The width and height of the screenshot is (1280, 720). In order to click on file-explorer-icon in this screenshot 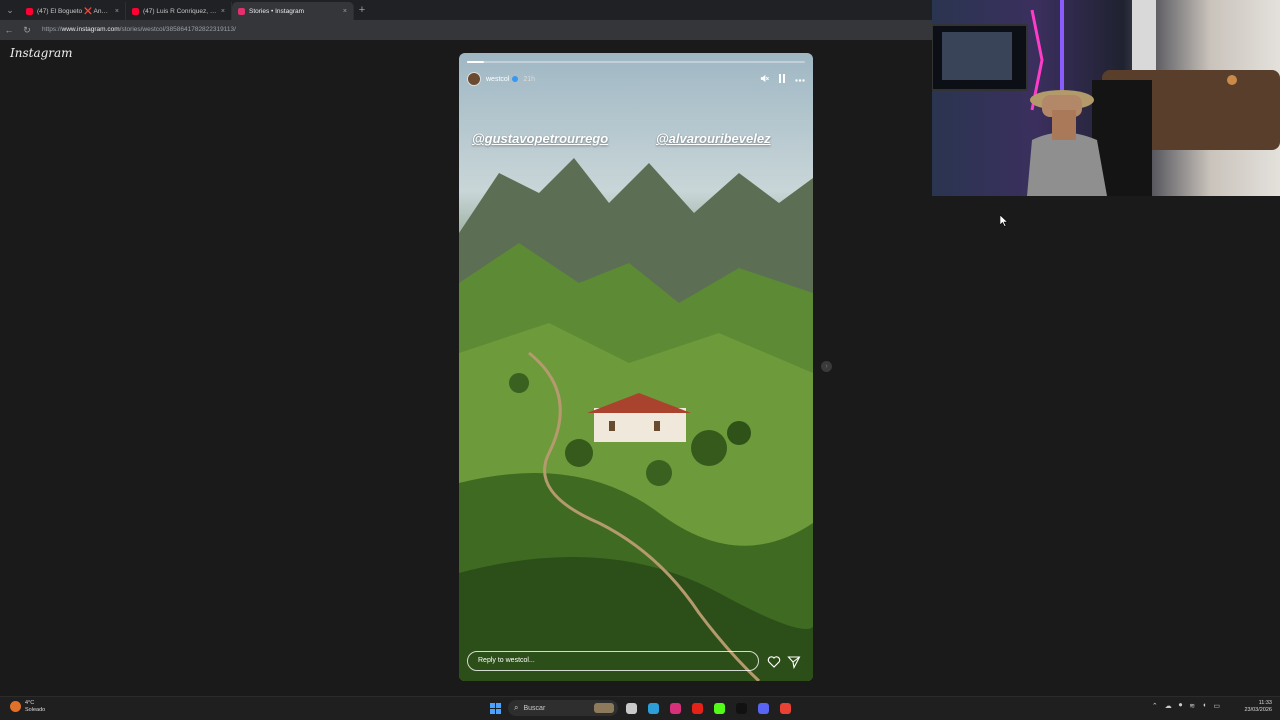, I will do `click(631, 708)`.